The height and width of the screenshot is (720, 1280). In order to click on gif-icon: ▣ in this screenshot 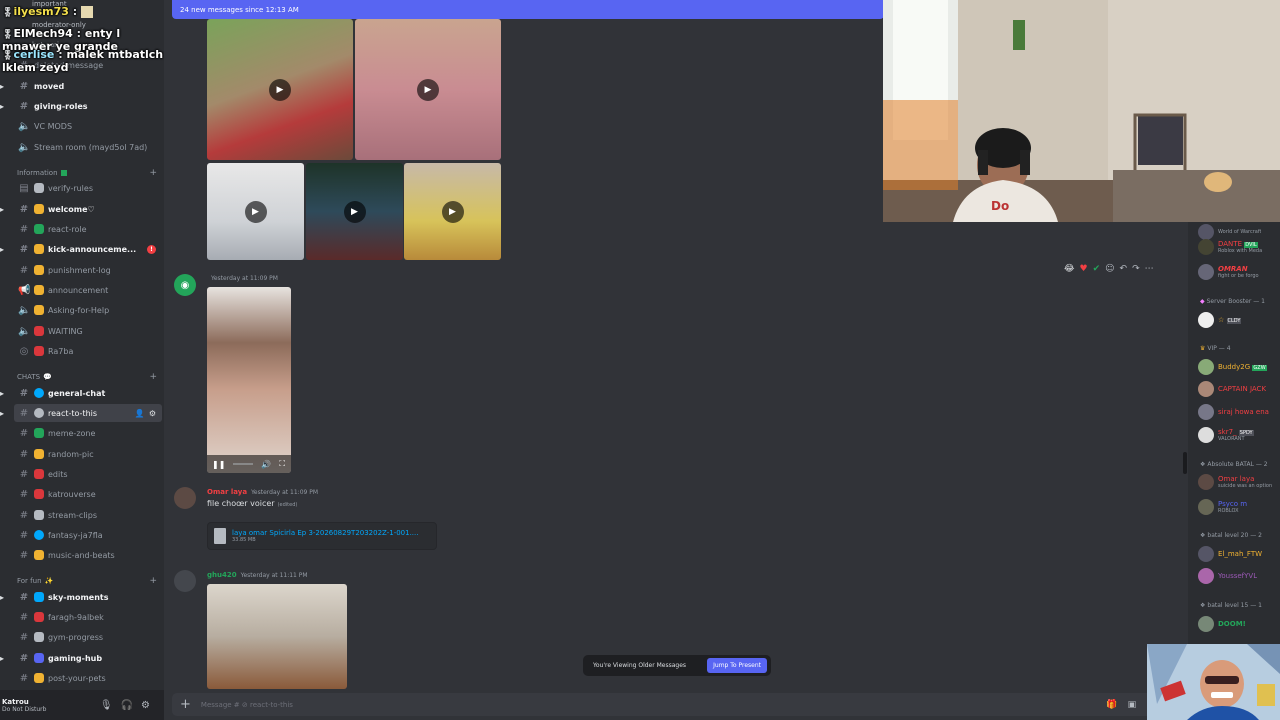, I will do `click(1132, 705)`.